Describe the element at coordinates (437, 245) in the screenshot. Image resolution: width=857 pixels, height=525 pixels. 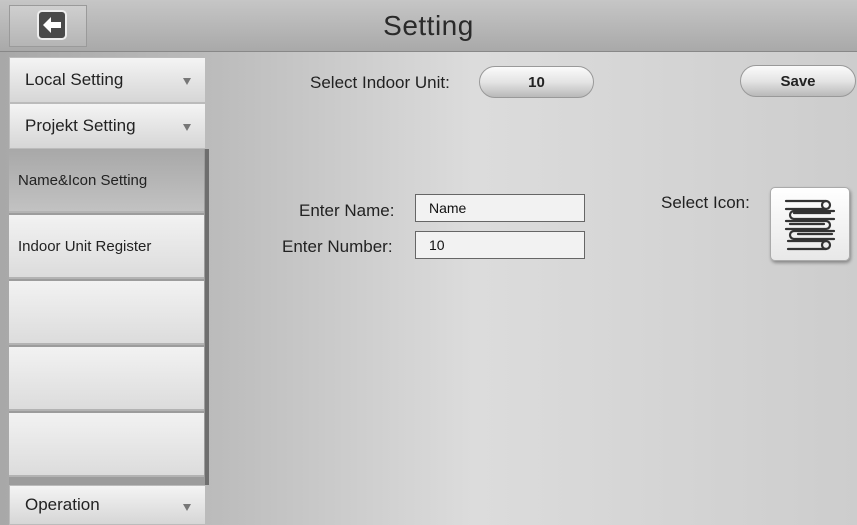
I see `number-input-value: 10` at that location.